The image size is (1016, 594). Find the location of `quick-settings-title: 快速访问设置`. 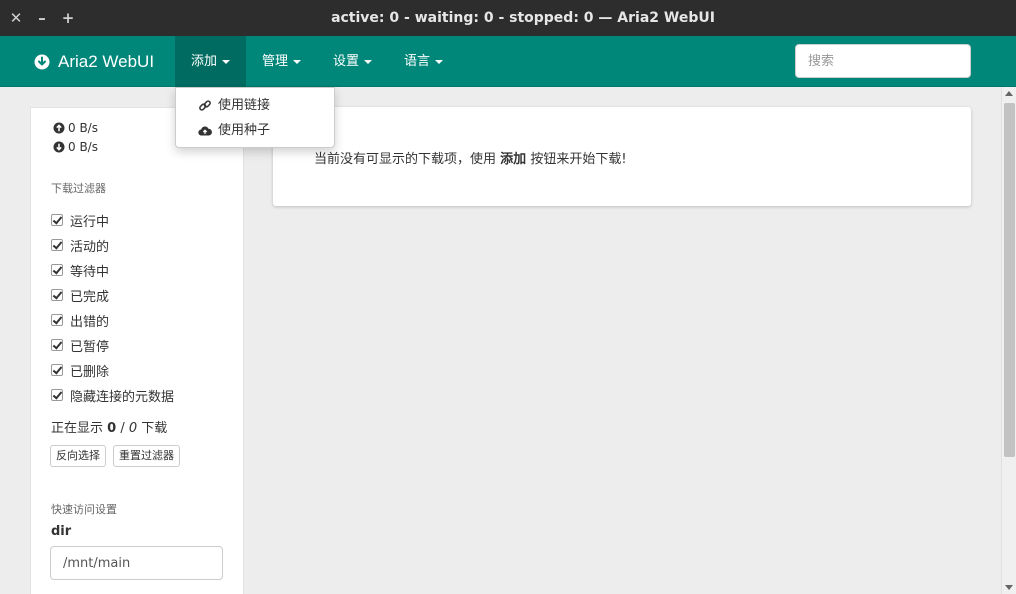

quick-settings-title: 快速访问设置 is located at coordinates (84, 509).